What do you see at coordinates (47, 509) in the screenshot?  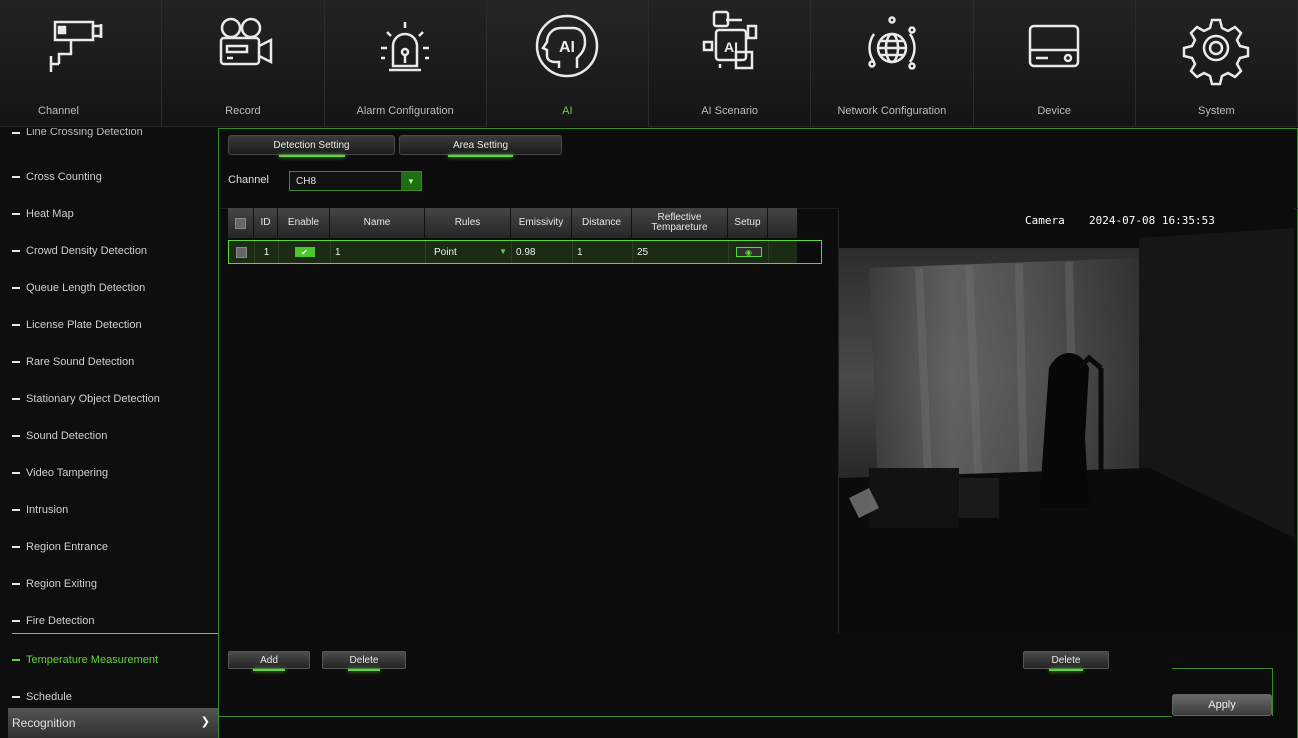 I see `sidebar-item-label: Intrusion` at bounding box center [47, 509].